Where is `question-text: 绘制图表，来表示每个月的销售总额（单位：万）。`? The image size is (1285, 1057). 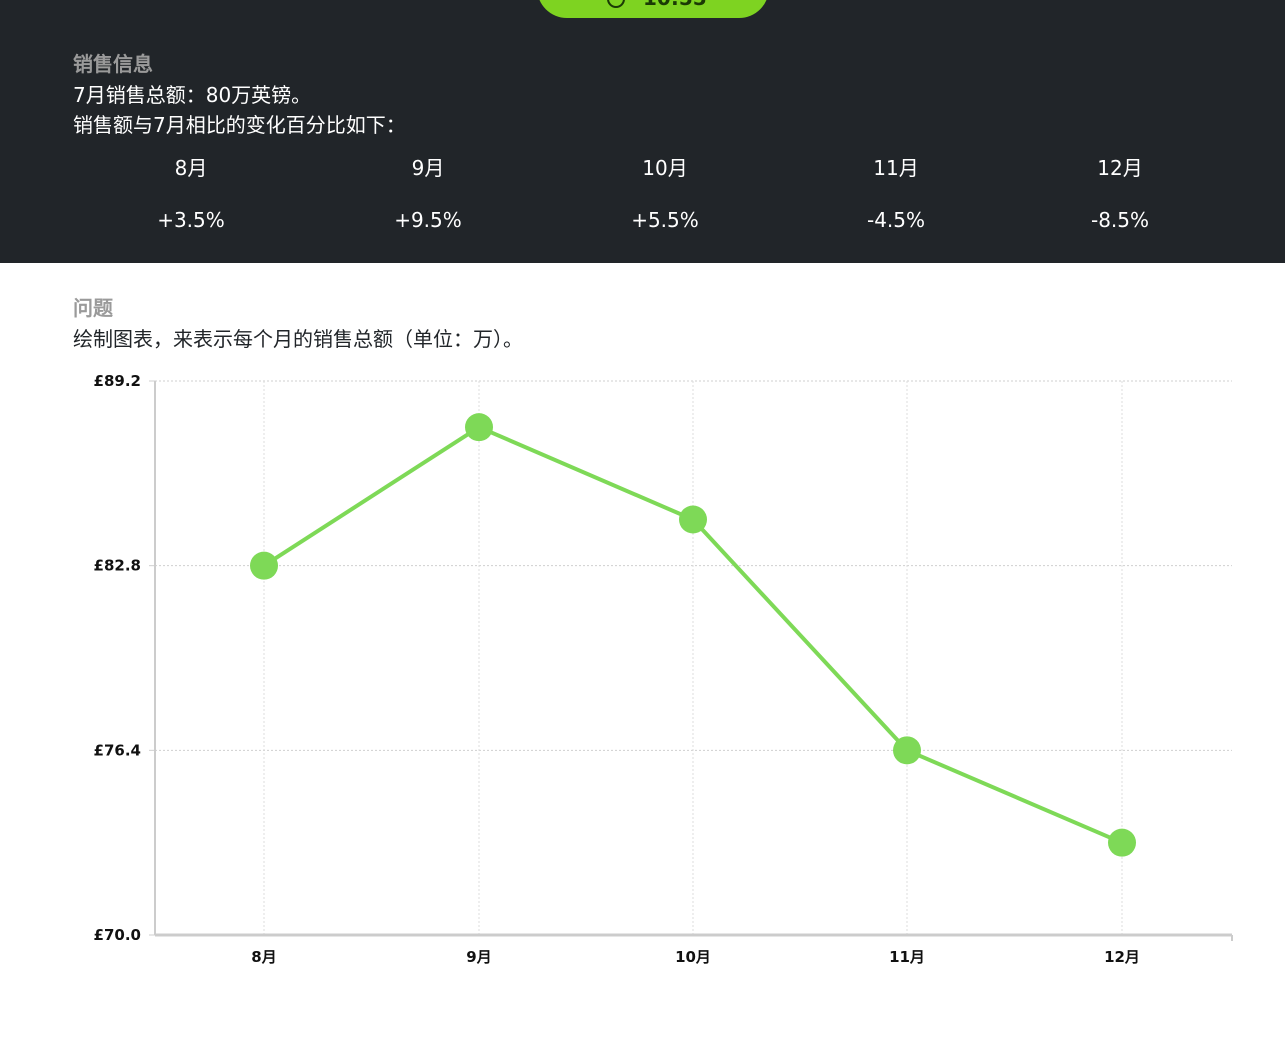 question-text: 绘制图表，来表示每个月的销售总额（单位：万）。 is located at coordinates (298, 339).